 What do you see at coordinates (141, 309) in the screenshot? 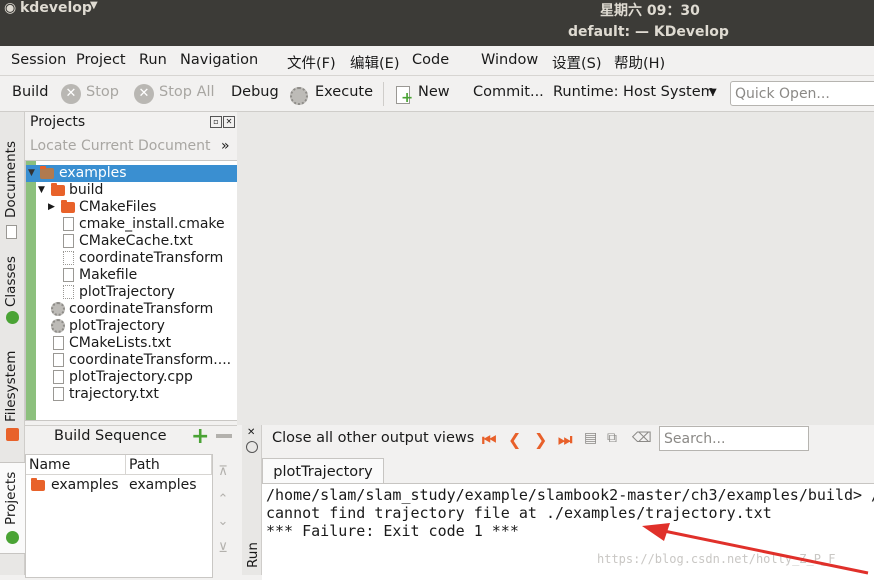
I see `tree-item-label: coordinateTransform` at bounding box center [141, 309].